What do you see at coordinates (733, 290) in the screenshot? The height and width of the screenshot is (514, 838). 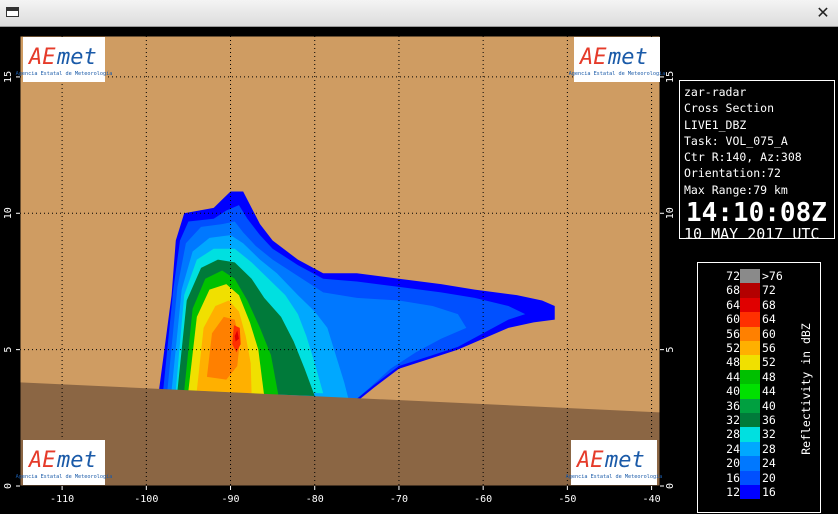 I see `legend-low-value: 68` at bounding box center [733, 290].